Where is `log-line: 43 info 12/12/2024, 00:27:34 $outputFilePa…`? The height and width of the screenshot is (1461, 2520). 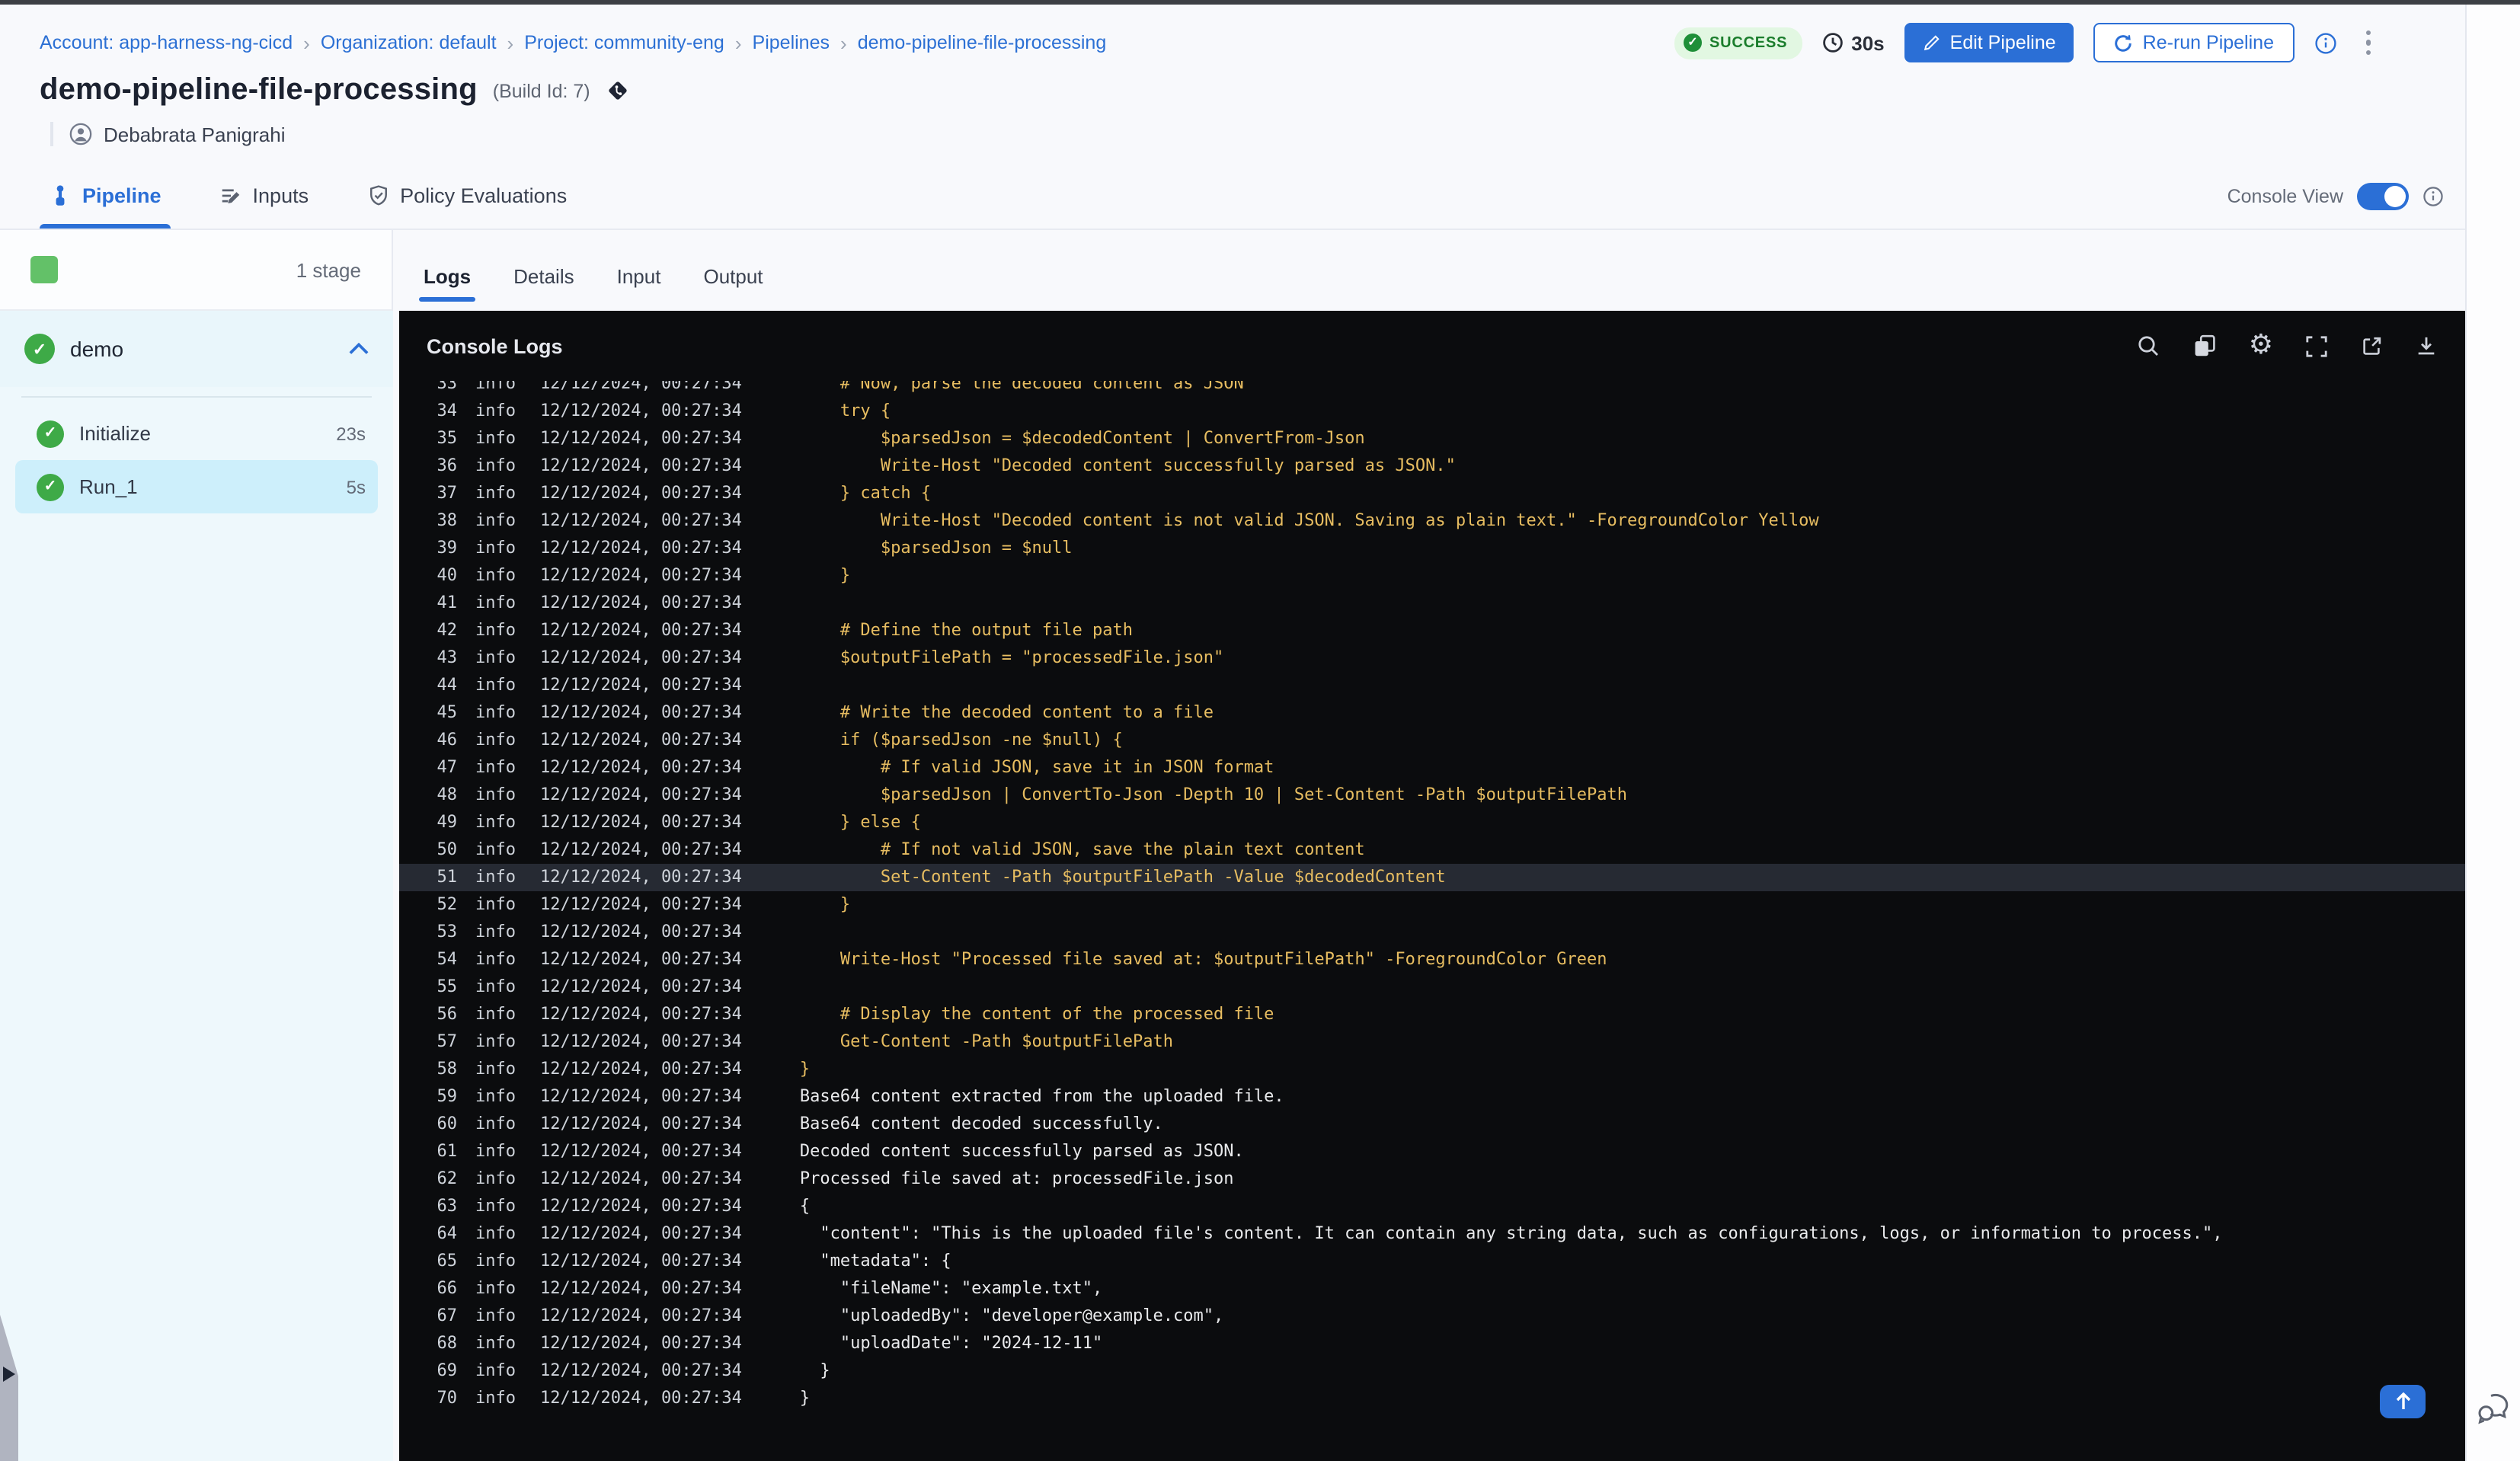
log-line: 43 info 12/12/2024, 00:27:34 $outputFilePa… is located at coordinates (1432, 658).